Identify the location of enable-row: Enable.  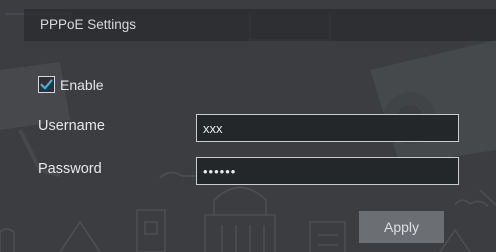
(71, 84).